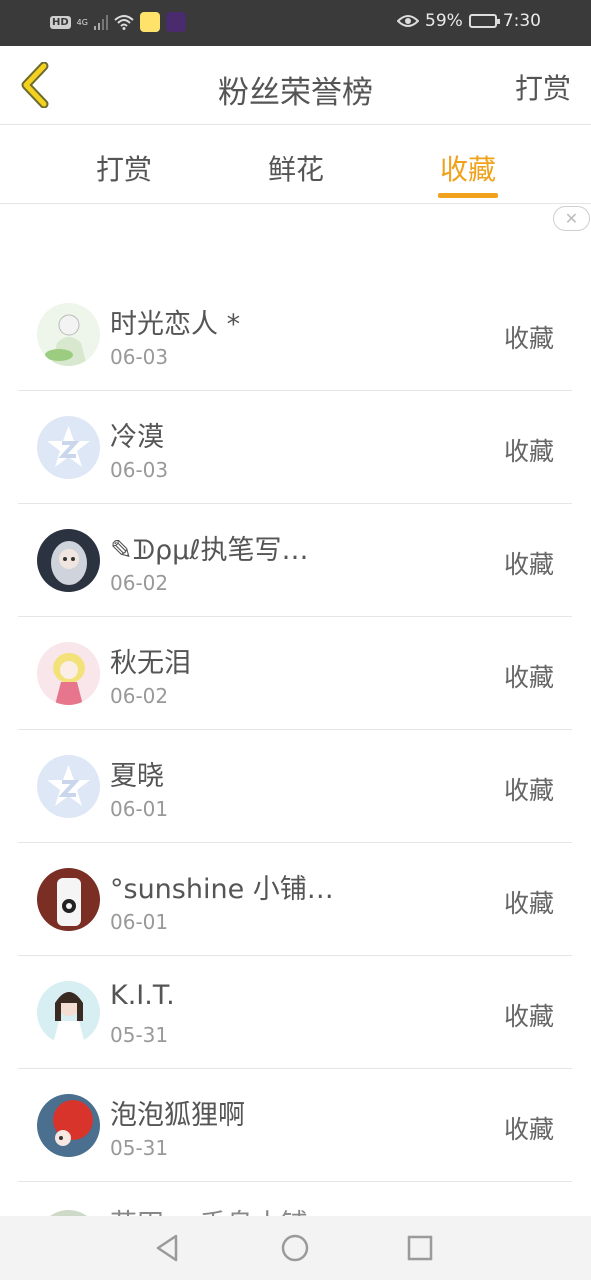 The height and width of the screenshot is (1280, 591). I want to click on list-item: 泡泡狐狸啊 05-31 收藏, so click(295, 1125).